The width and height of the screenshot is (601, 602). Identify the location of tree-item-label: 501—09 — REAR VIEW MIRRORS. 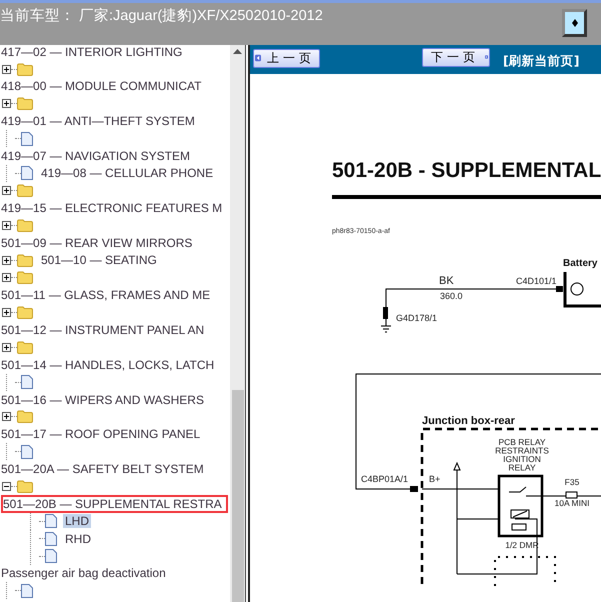
(97, 243).